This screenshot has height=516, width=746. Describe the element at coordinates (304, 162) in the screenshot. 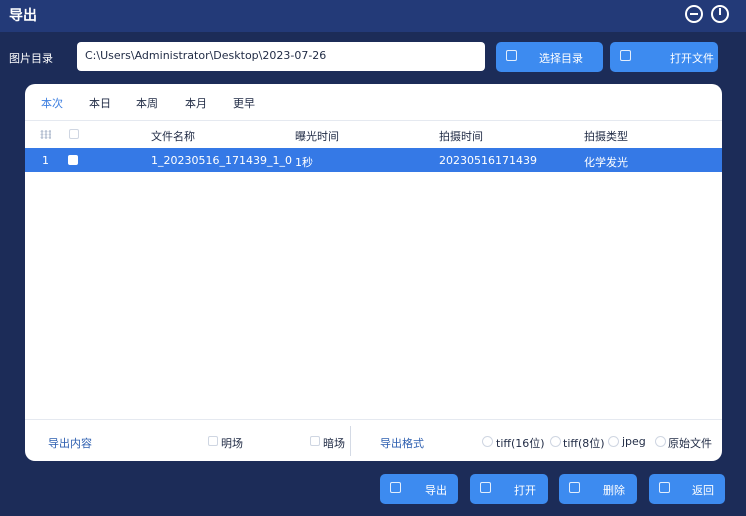

I see `row-exposure: 1秒` at that location.